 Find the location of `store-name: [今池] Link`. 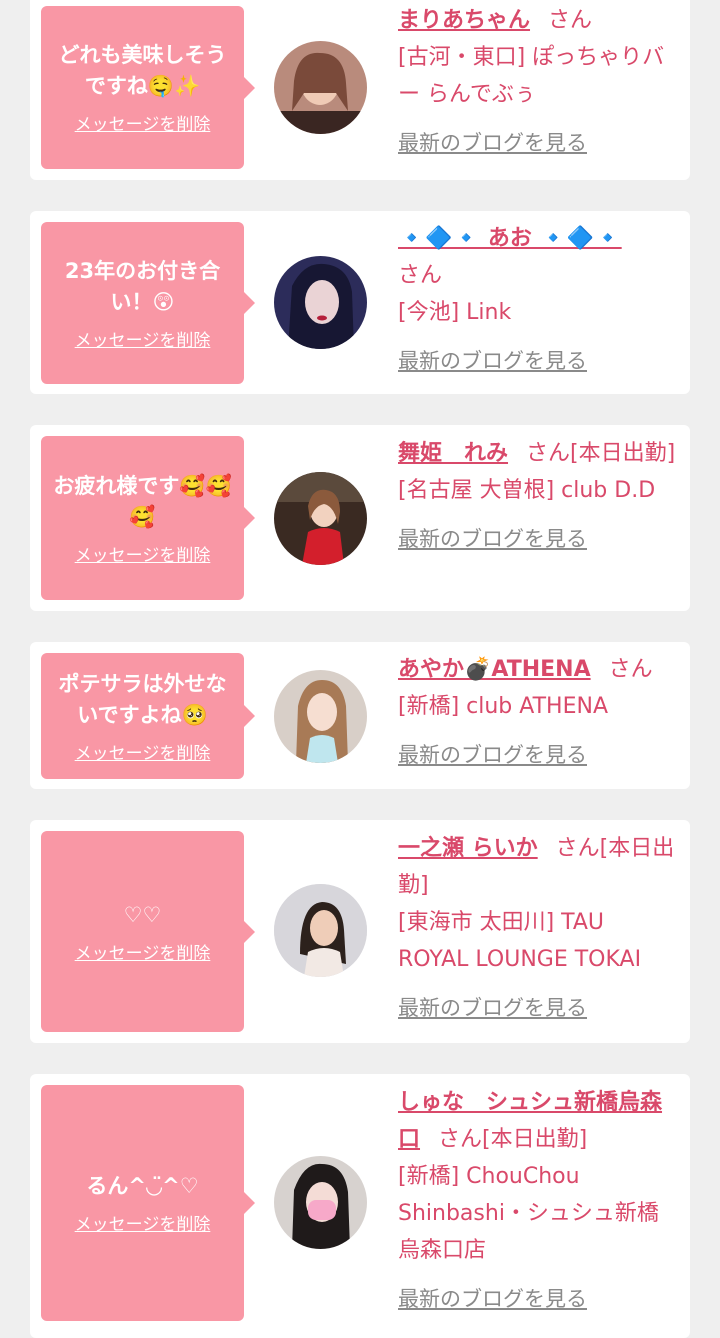

store-name: [今池] Link is located at coordinates (455, 312).